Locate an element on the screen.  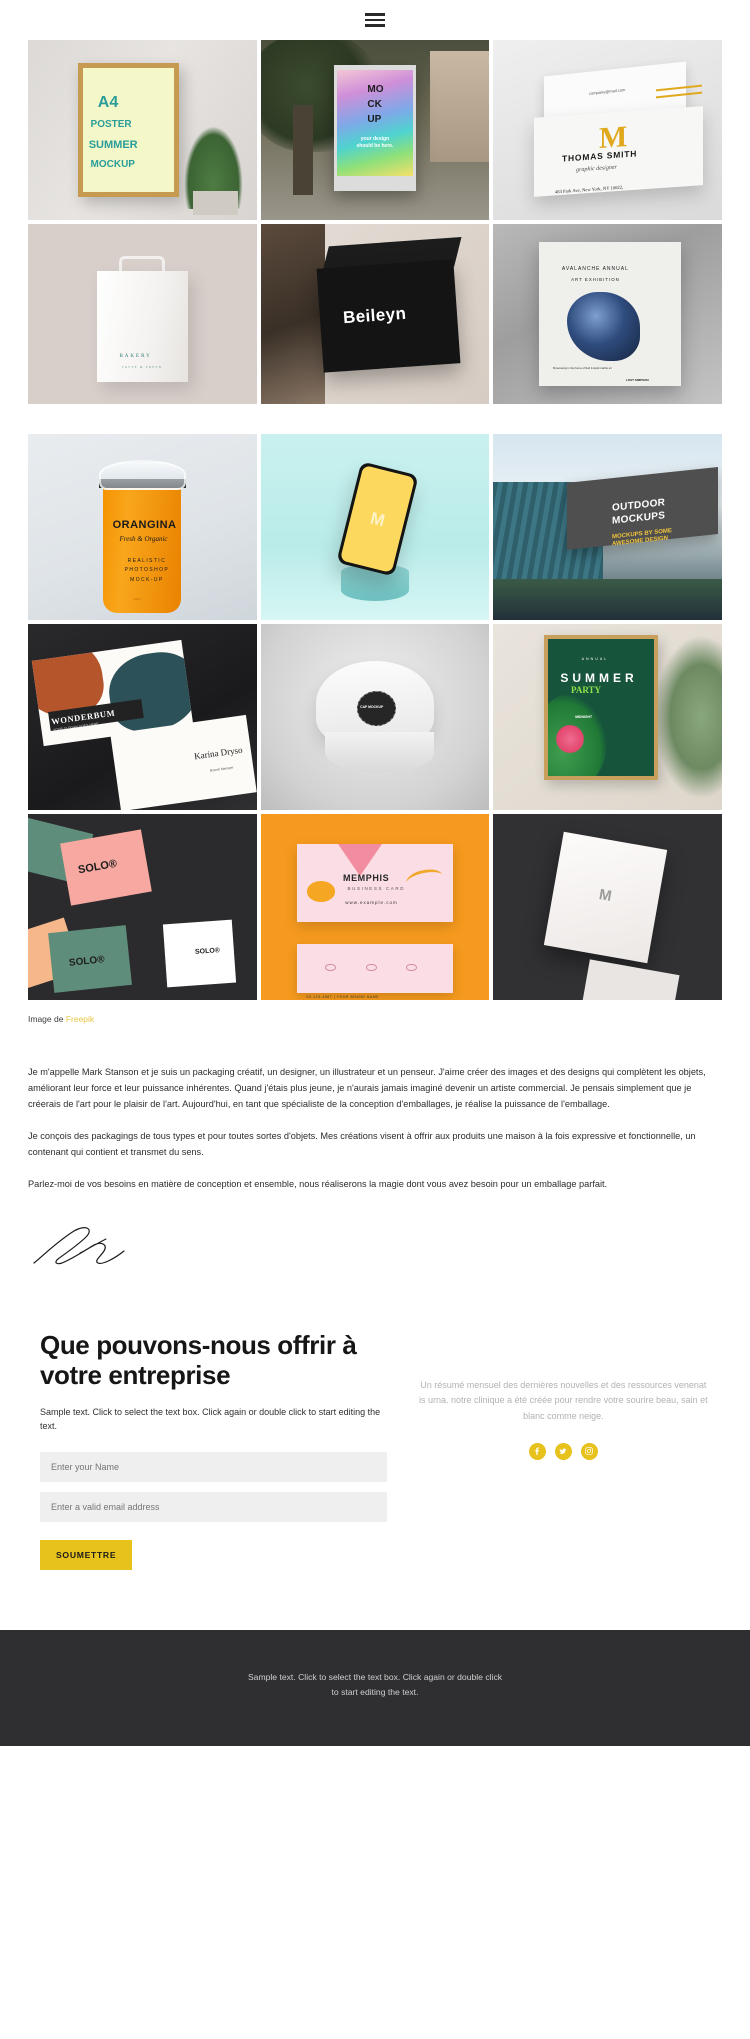
phone-screen-art: M is located at coordinates (375, 527).